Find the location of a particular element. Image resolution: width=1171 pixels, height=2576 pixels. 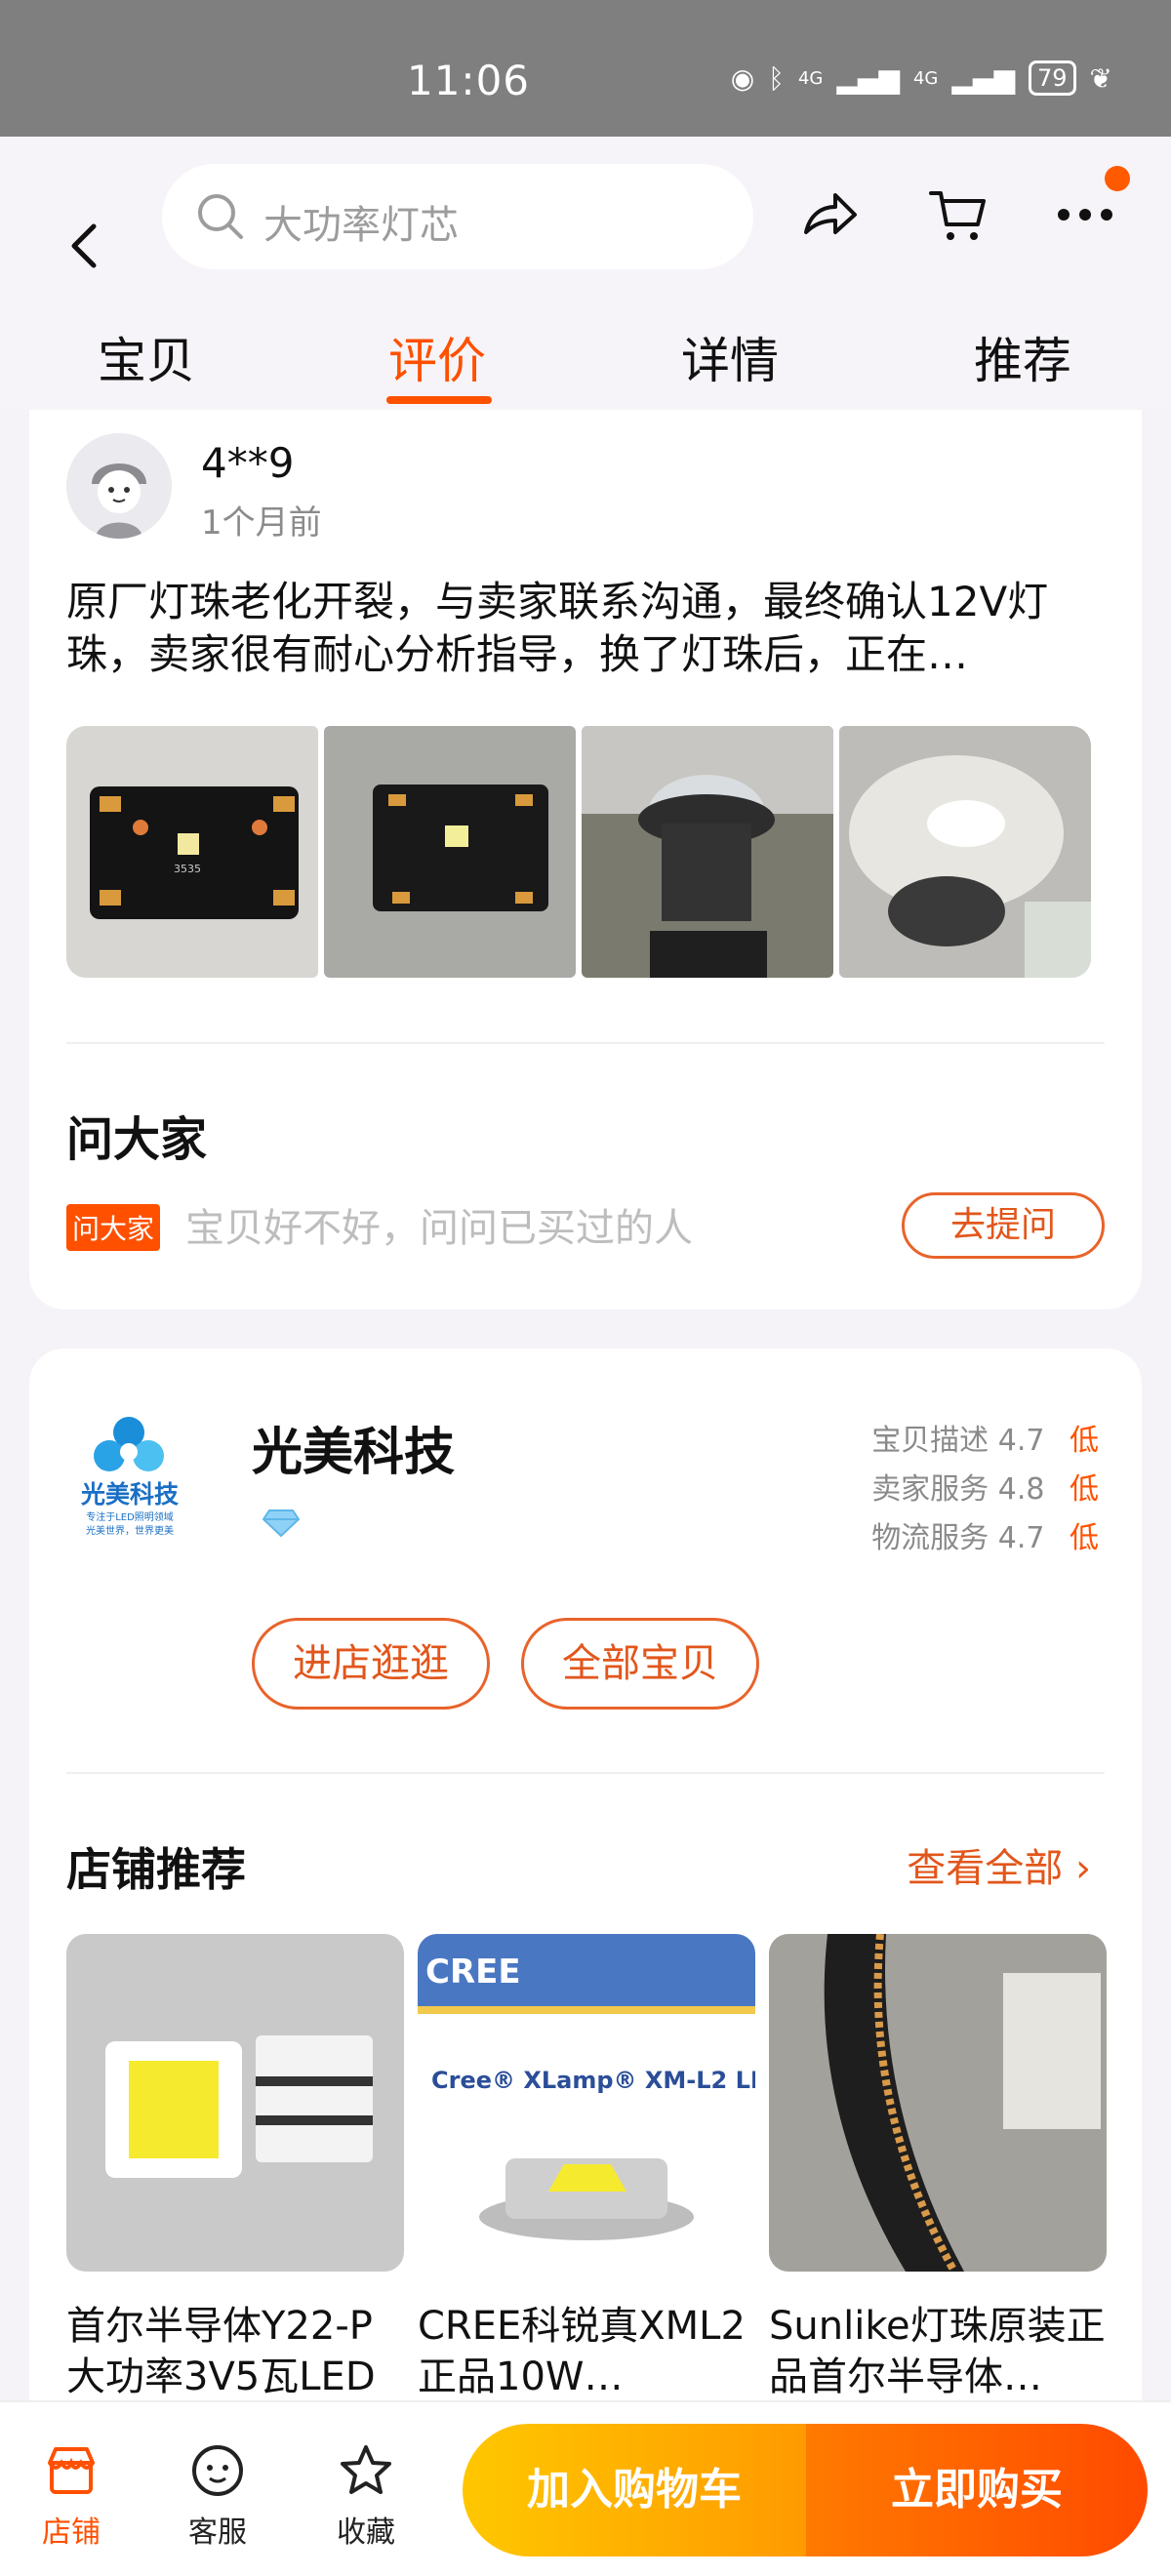

more-icon is located at coordinates (1085, 214).